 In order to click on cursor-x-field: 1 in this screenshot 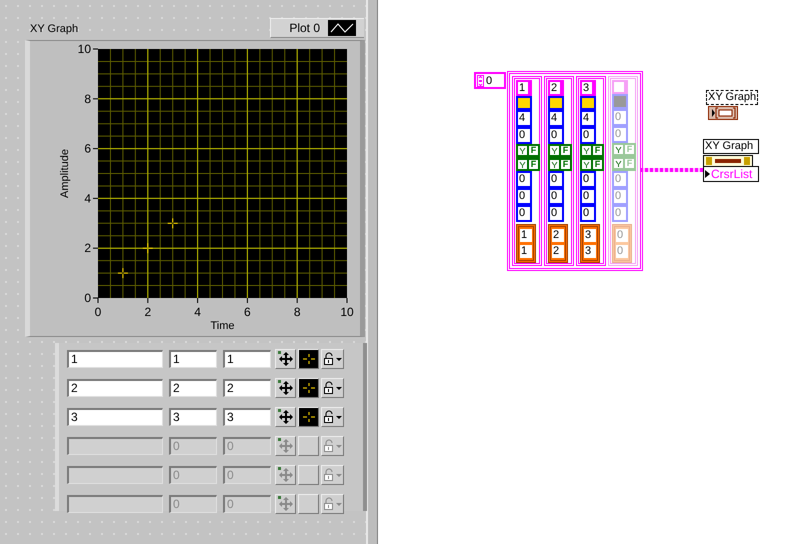, I will do `click(193, 359)`.